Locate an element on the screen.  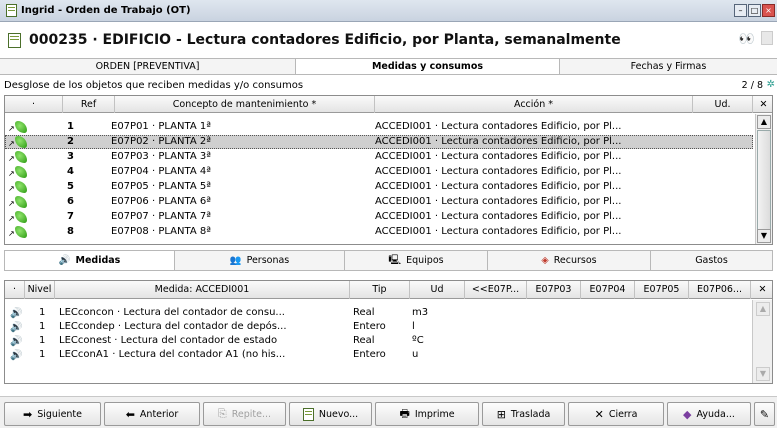
grid2-scrollbar: ▲ ▼ is located at coordinates (762, 341).